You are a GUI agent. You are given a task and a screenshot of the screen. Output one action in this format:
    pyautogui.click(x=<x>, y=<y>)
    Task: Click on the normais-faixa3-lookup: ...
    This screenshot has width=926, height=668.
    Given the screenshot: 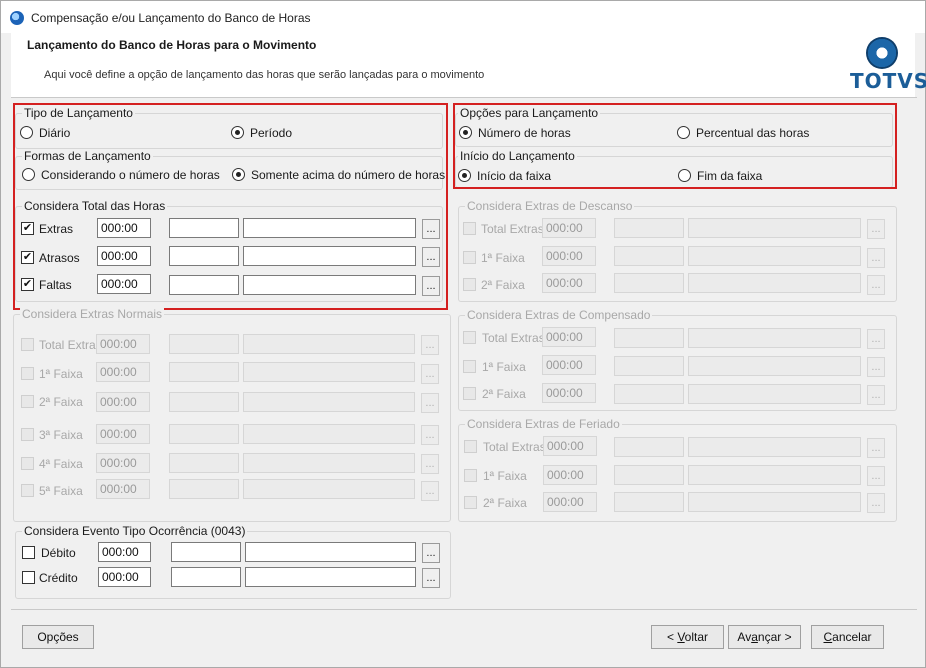 What is the action you would take?
    pyautogui.click(x=430, y=435)
    